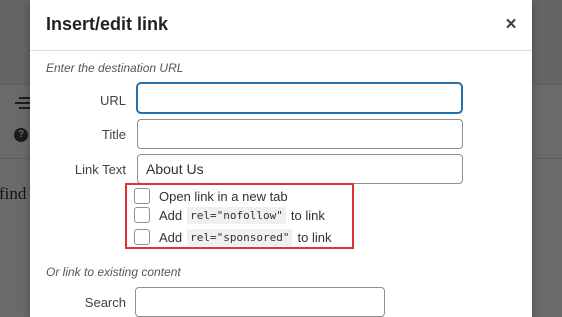  Describe the element at coordinates (142, 196) in the screenshot. I see `new-tab-checkbox` at that location.